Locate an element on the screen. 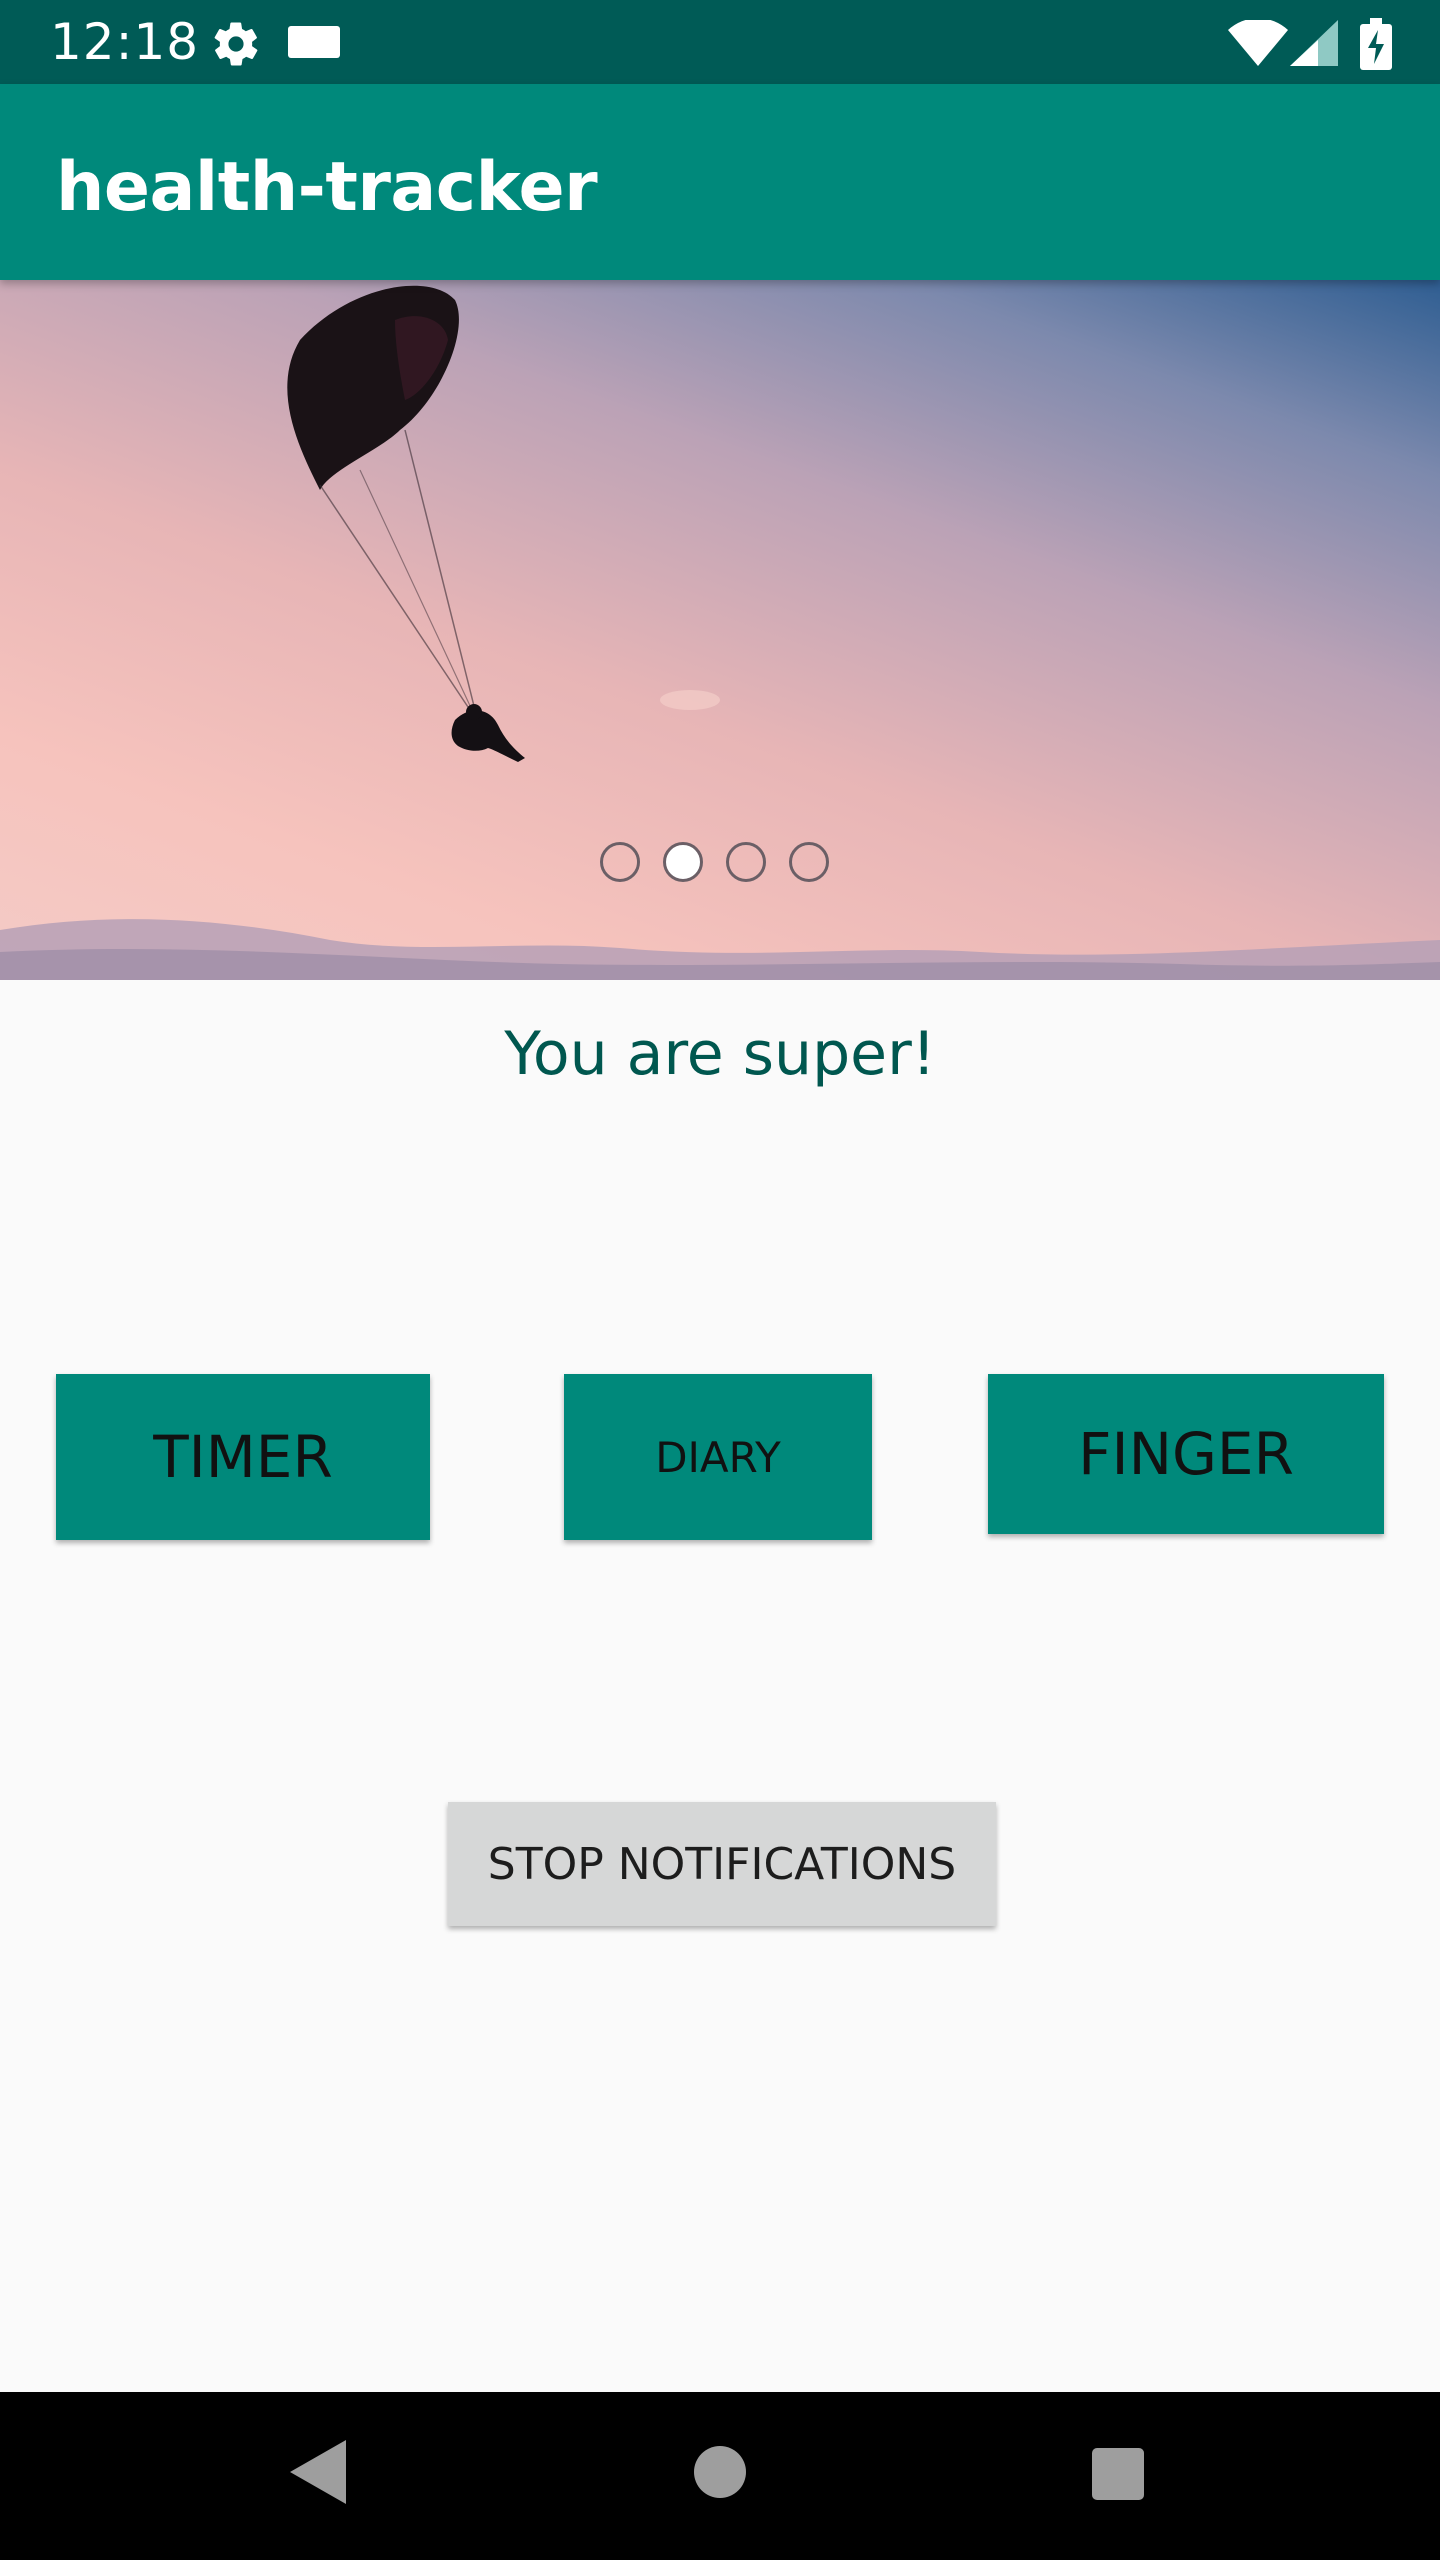 Image resolution: width=1440 pixels, height=2560 pixels. battery-charging-icon is located at coordinates (1376, 44).